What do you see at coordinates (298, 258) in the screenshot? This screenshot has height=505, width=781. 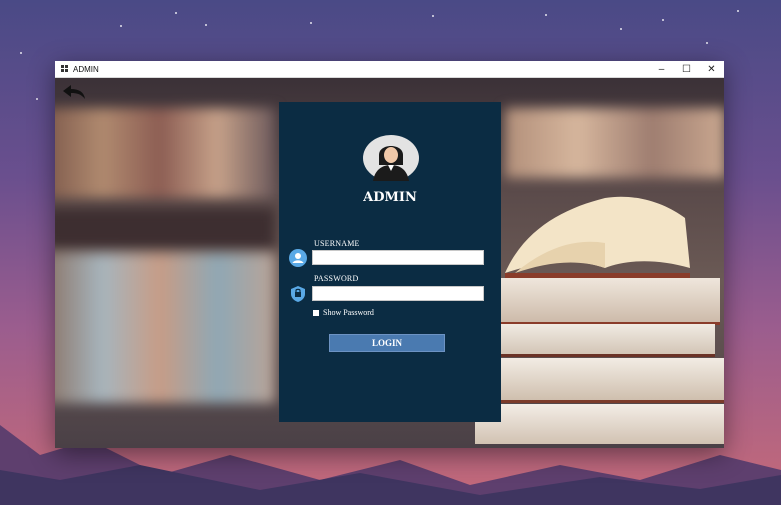 I see `user-icon` at bounding box center [298, 258].